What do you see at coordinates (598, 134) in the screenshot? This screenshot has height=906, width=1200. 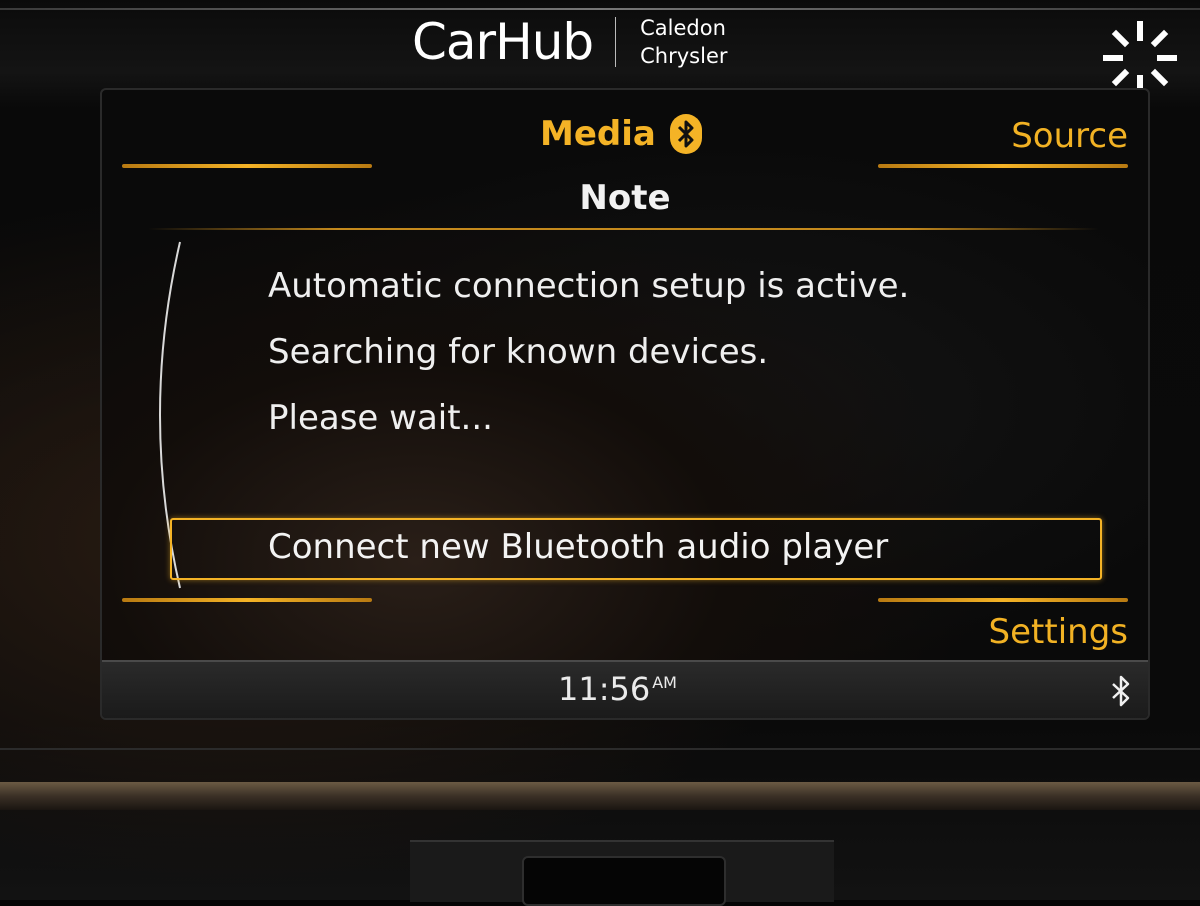 I see `tab-media-label: Media` at bounding box center [598, 134].